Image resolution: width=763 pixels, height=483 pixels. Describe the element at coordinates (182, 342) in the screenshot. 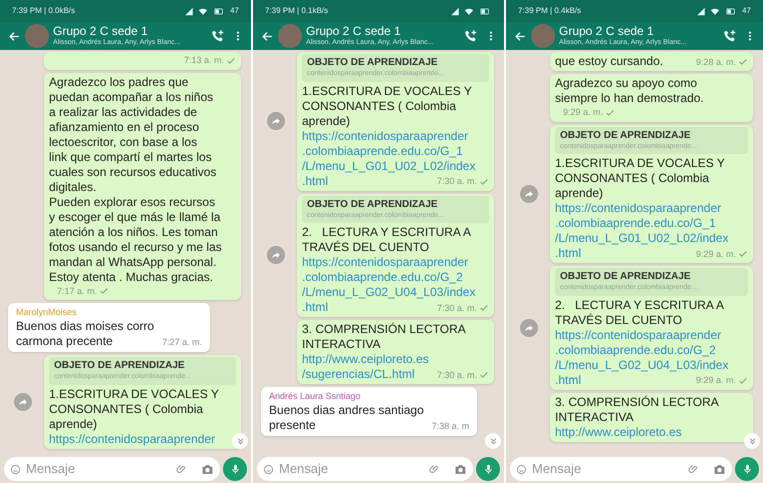

I see `message-time: 7:27 a. m.` at that location.